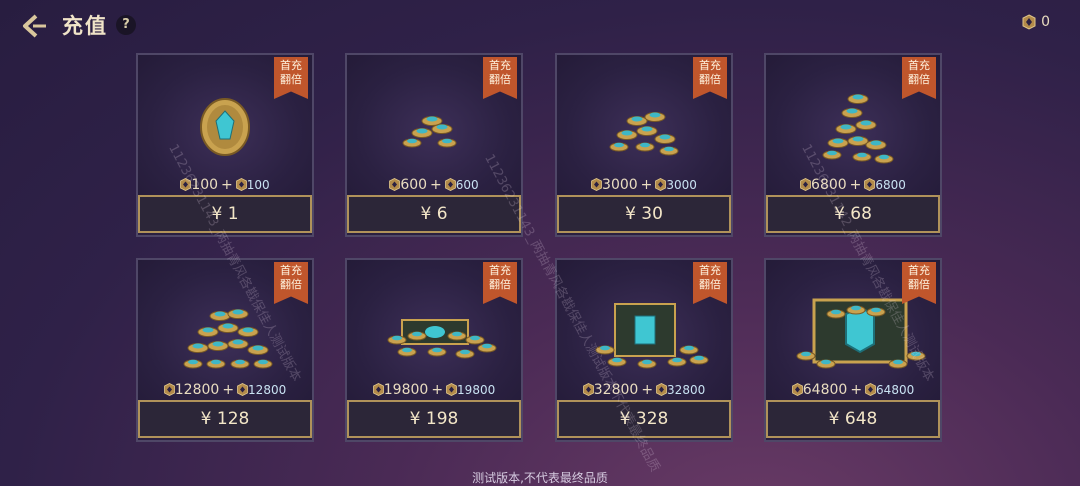 The height and width of the screenshot is (486, 1080). I want to click on currency-amount: 0, so click(1045, 22).